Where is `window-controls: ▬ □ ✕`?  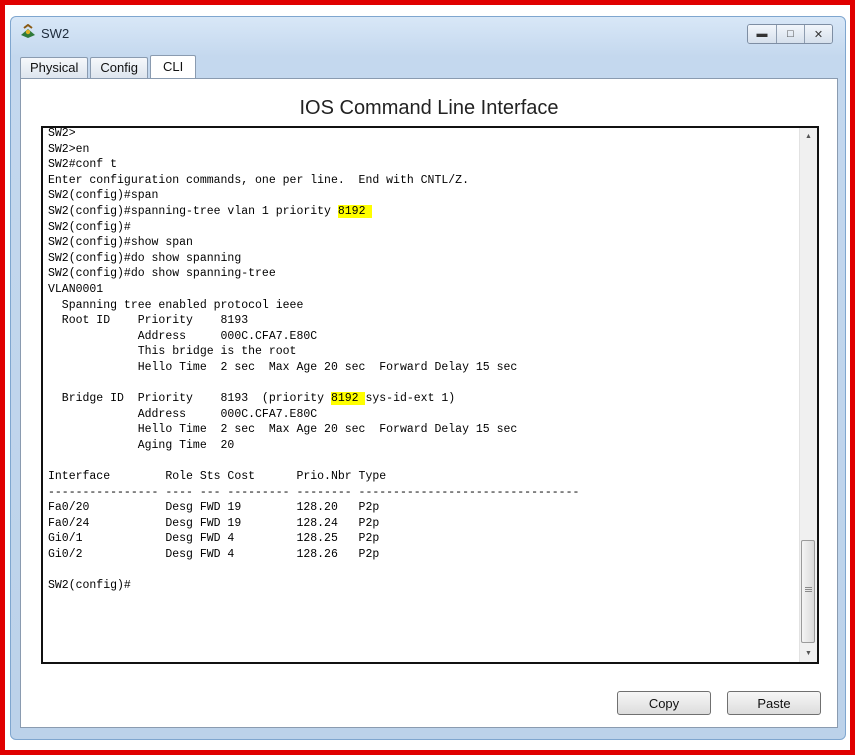 window-controls: ▬ □ ✕ is located at coordinates (790, 34).